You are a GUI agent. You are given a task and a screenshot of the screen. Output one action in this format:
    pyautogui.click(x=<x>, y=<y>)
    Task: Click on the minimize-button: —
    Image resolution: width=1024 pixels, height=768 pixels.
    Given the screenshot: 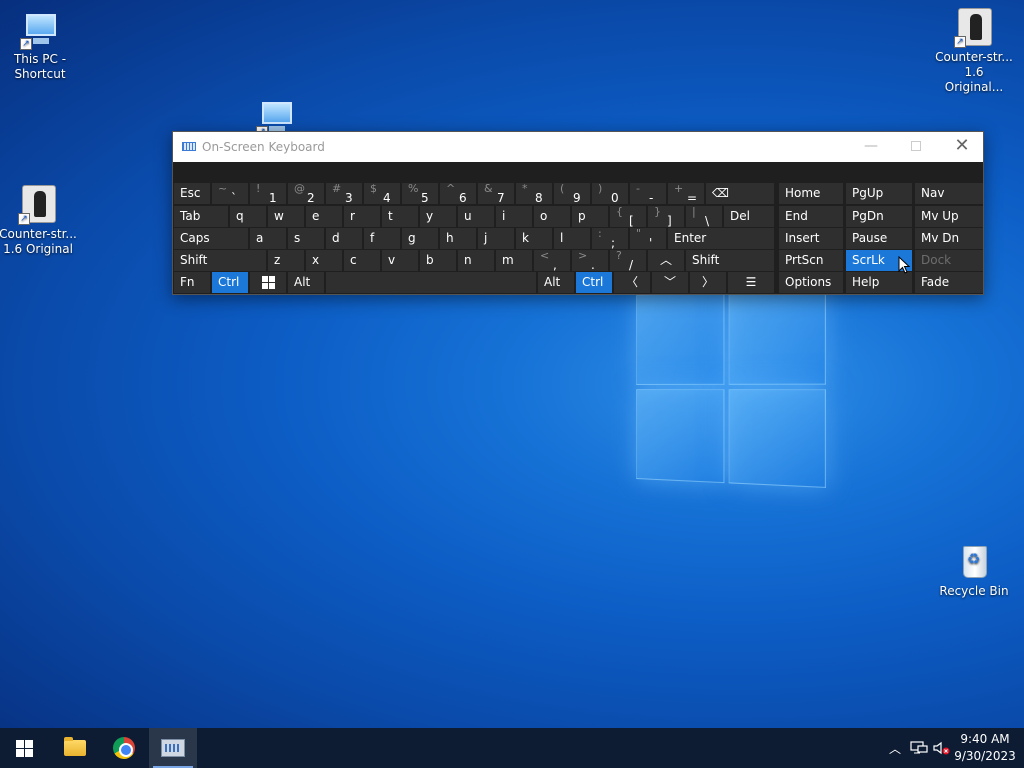 What is the action you would take?
    pyautogui.click(x=871, y=147)
    